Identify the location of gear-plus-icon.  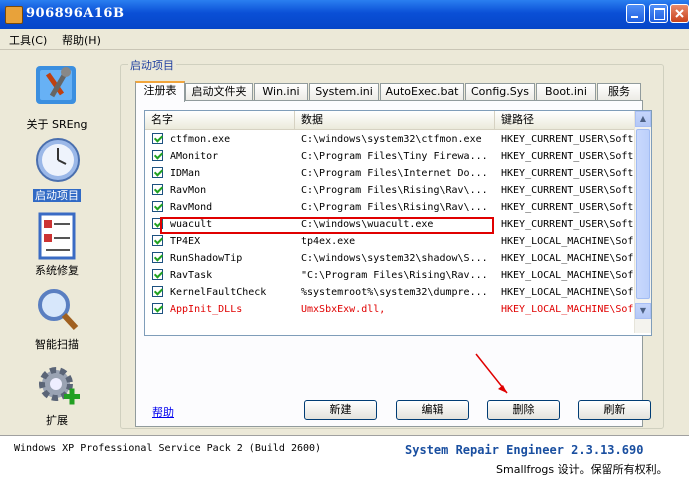
(59, 386).